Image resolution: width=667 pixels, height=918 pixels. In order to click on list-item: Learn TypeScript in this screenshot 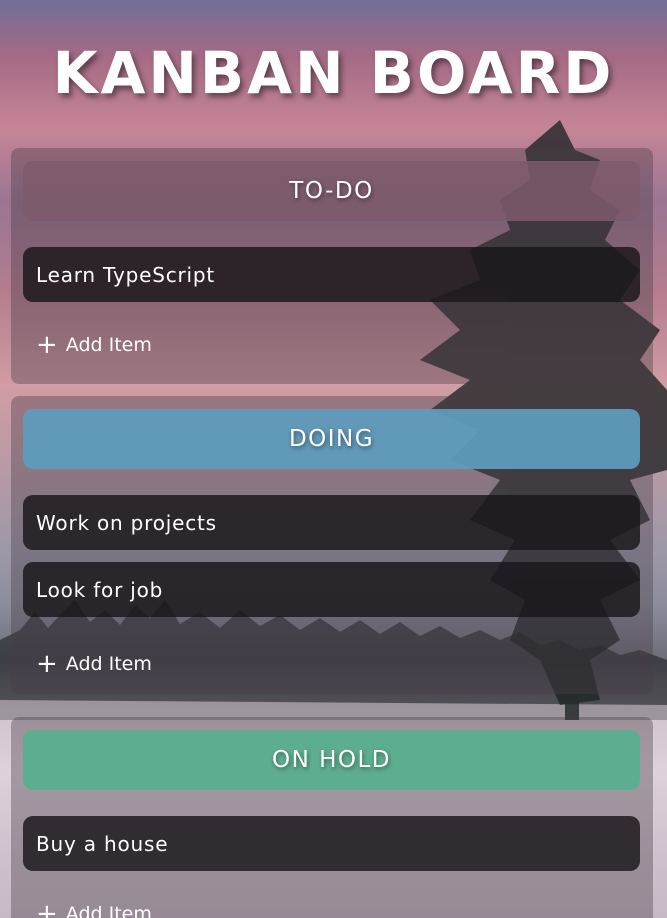, I will do `click(331, 274)`.